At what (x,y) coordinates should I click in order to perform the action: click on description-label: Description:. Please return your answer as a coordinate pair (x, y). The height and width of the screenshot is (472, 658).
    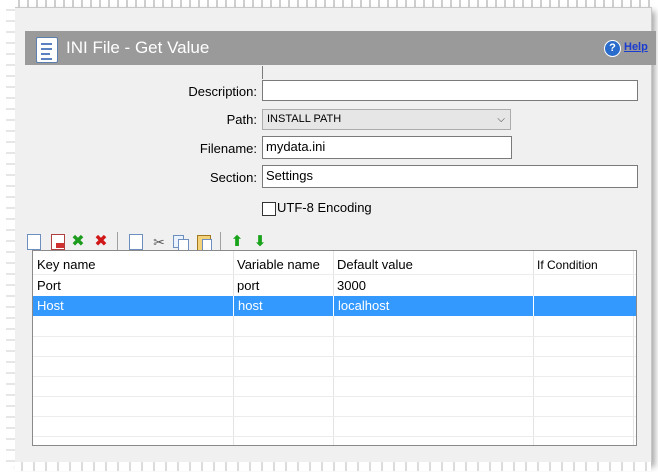
    Looking at the image, I should click on (222, 91).